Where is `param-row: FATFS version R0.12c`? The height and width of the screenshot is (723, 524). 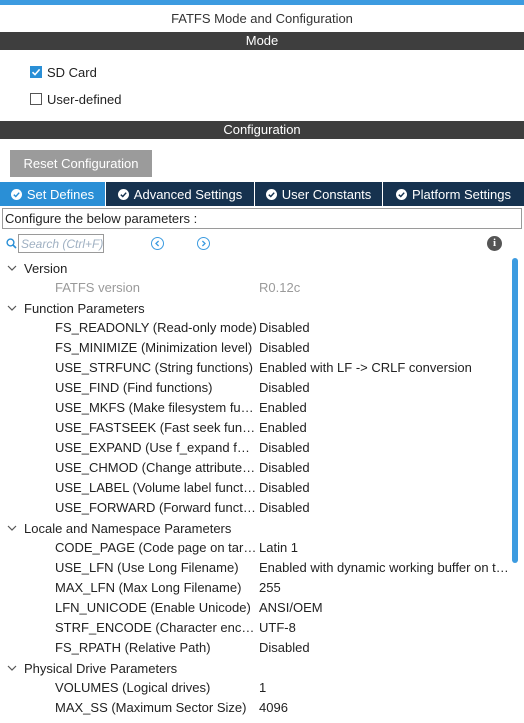 param-row: FATFS version R0.12c is located at coordinates (255, 288).